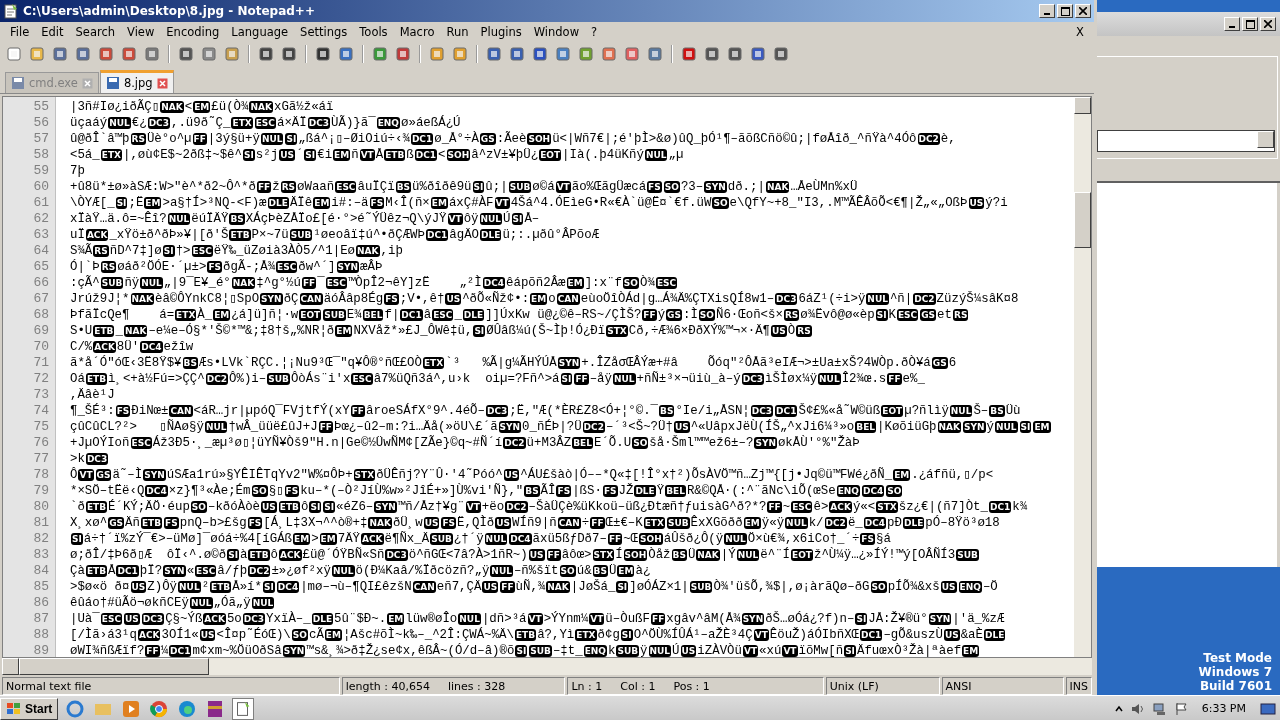  Describe the element at coordinates (1268, 708) in the screenshot. I see `show-desktop-icon` at that location.